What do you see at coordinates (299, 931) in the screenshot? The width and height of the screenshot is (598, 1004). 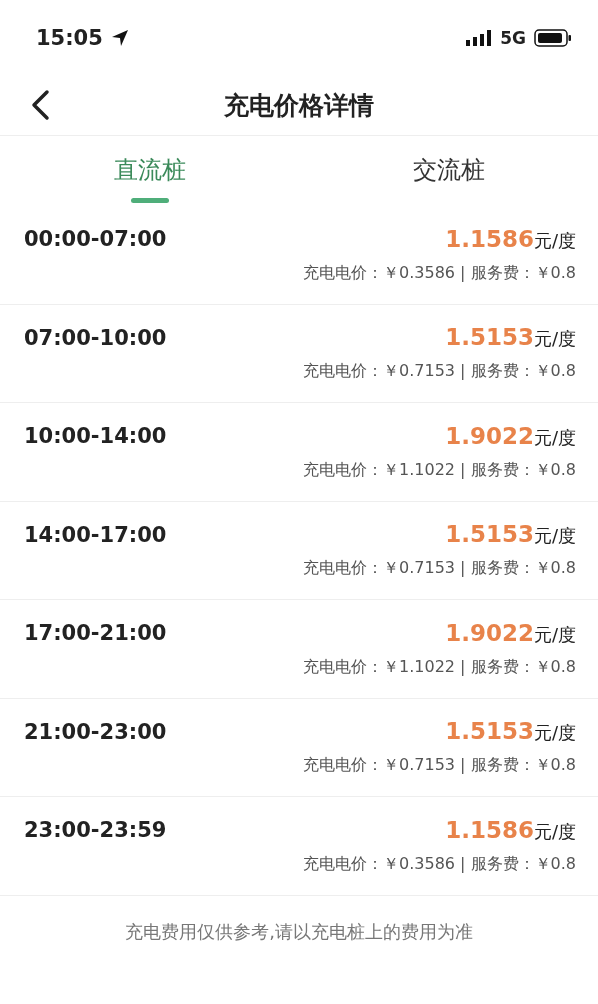 I see `disclaimer-note: 充电费用仅供参考,请以充电桩上的费用为准` at bounding box center [299, 931].